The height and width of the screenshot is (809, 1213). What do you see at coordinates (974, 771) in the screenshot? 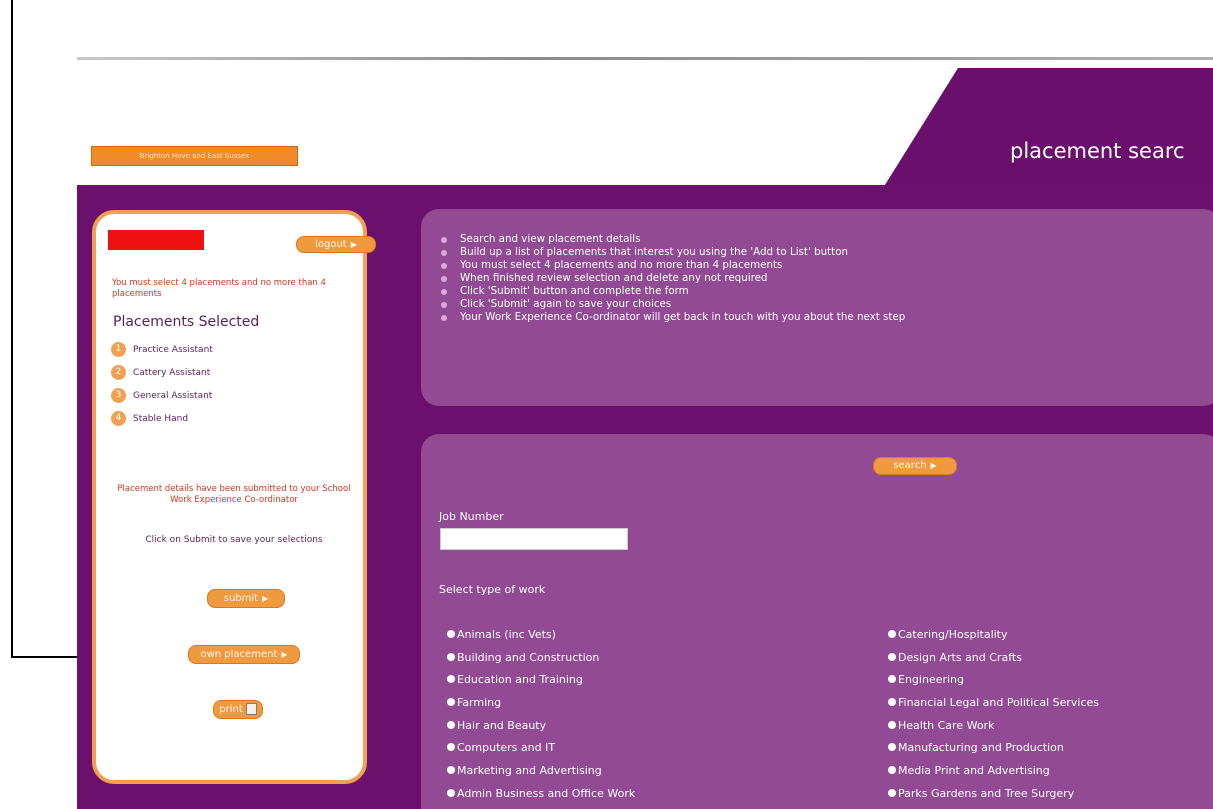
I see `work-type-label: Media Print and Advertising` at bounding box center [974, 771].